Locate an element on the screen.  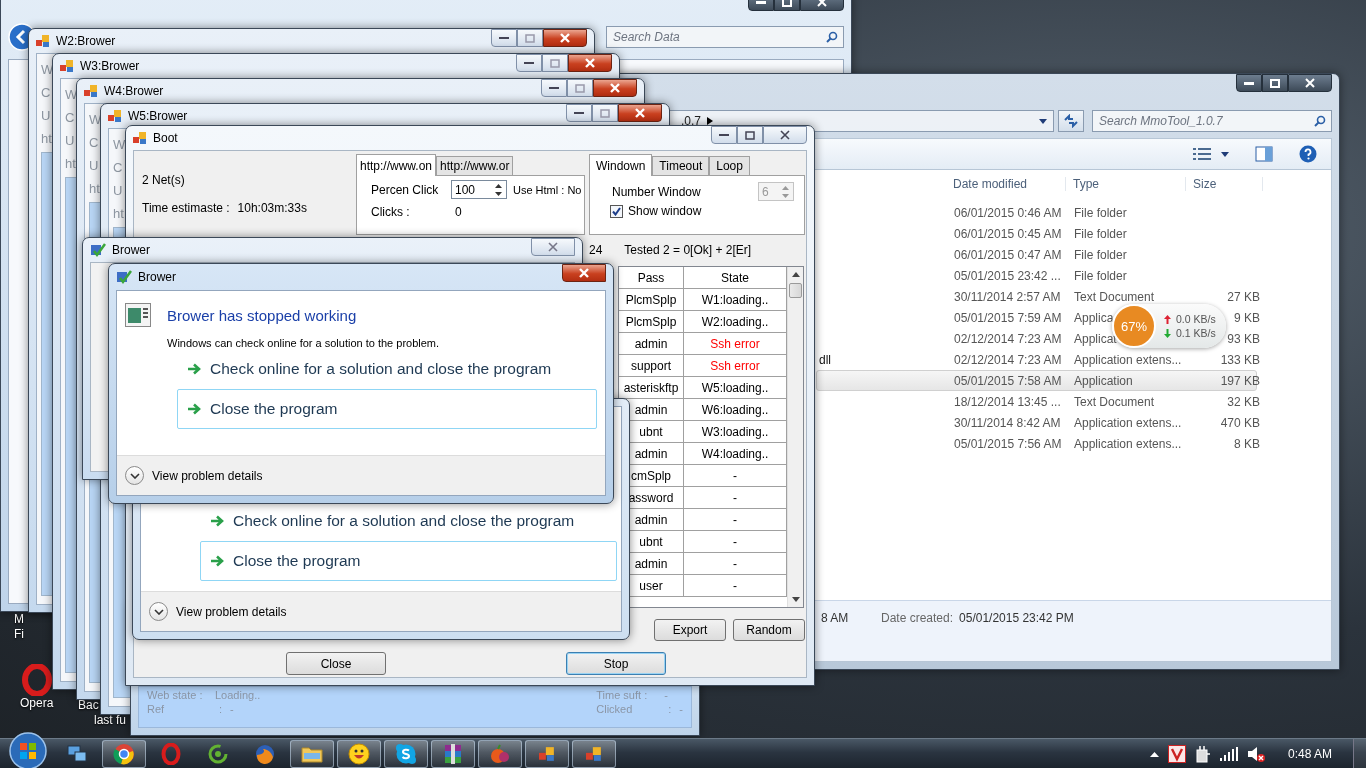
desktop-icon-label: Bac is located at coordinates (88, 705).